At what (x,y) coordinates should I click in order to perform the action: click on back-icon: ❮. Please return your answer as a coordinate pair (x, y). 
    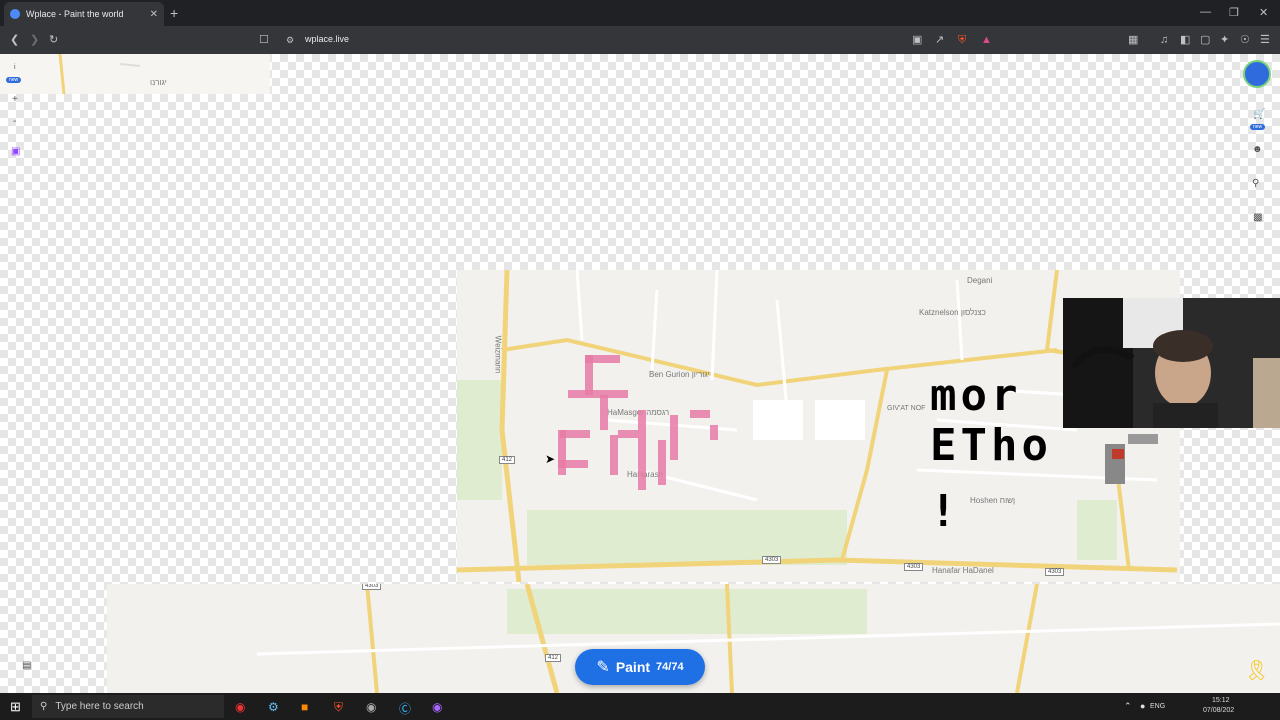
    Looking at the image, I should click on (14, 40).